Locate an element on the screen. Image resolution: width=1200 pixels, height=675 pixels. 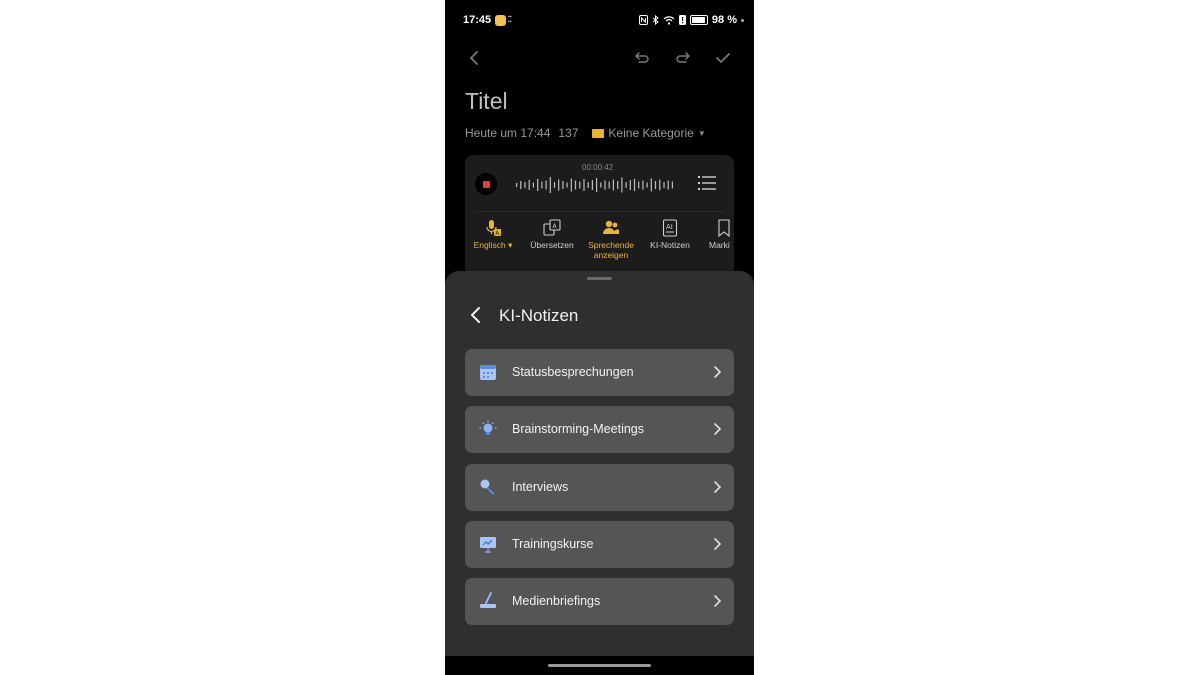
language-button: A Englisch ▾ is located at coordinates (493, 234).